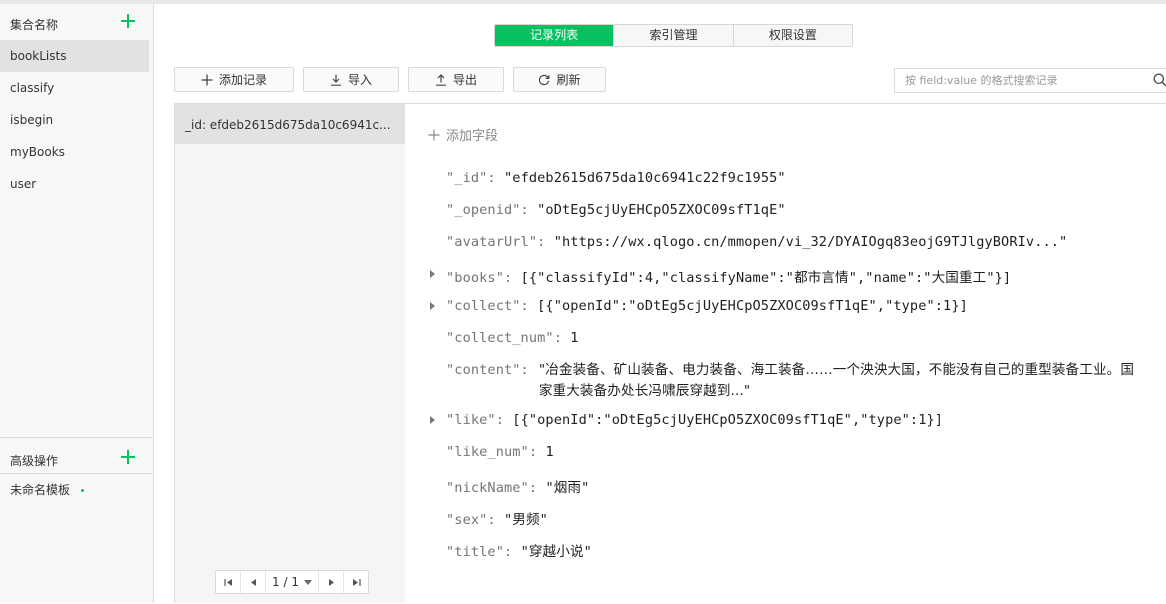  Describe the element at coordinates (76, 22) in the screenshot. I see `collections-header: 集合名称` at that location.